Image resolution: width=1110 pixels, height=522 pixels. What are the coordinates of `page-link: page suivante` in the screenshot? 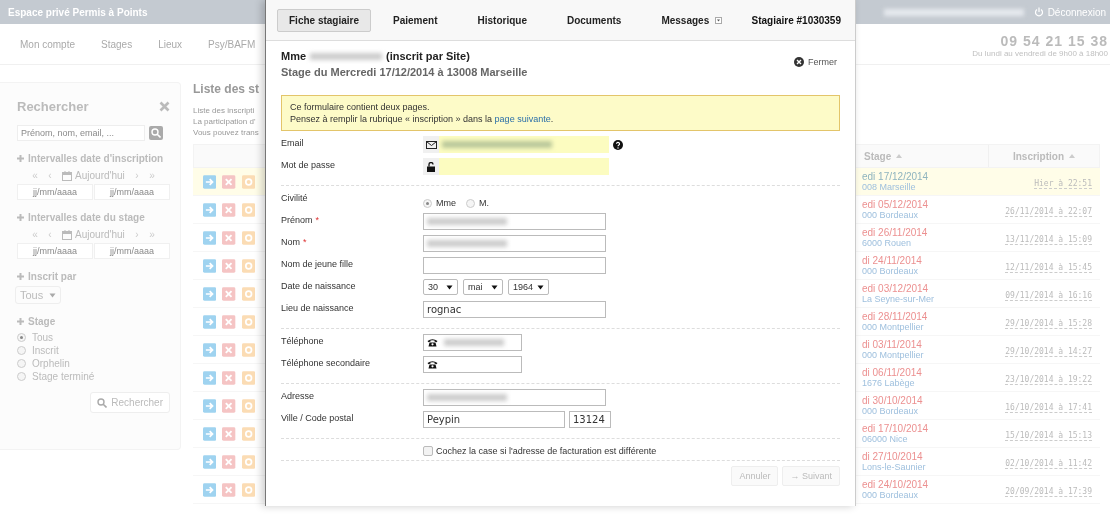 It's located at (522, 119).